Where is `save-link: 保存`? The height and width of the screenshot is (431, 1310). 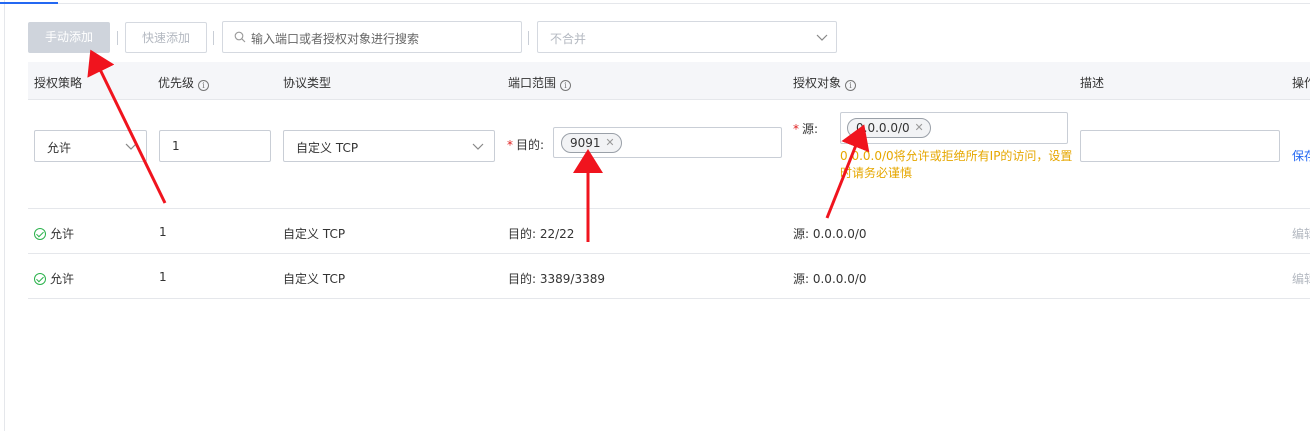 save-link: 保存 is located at coordinates (1301, 155).